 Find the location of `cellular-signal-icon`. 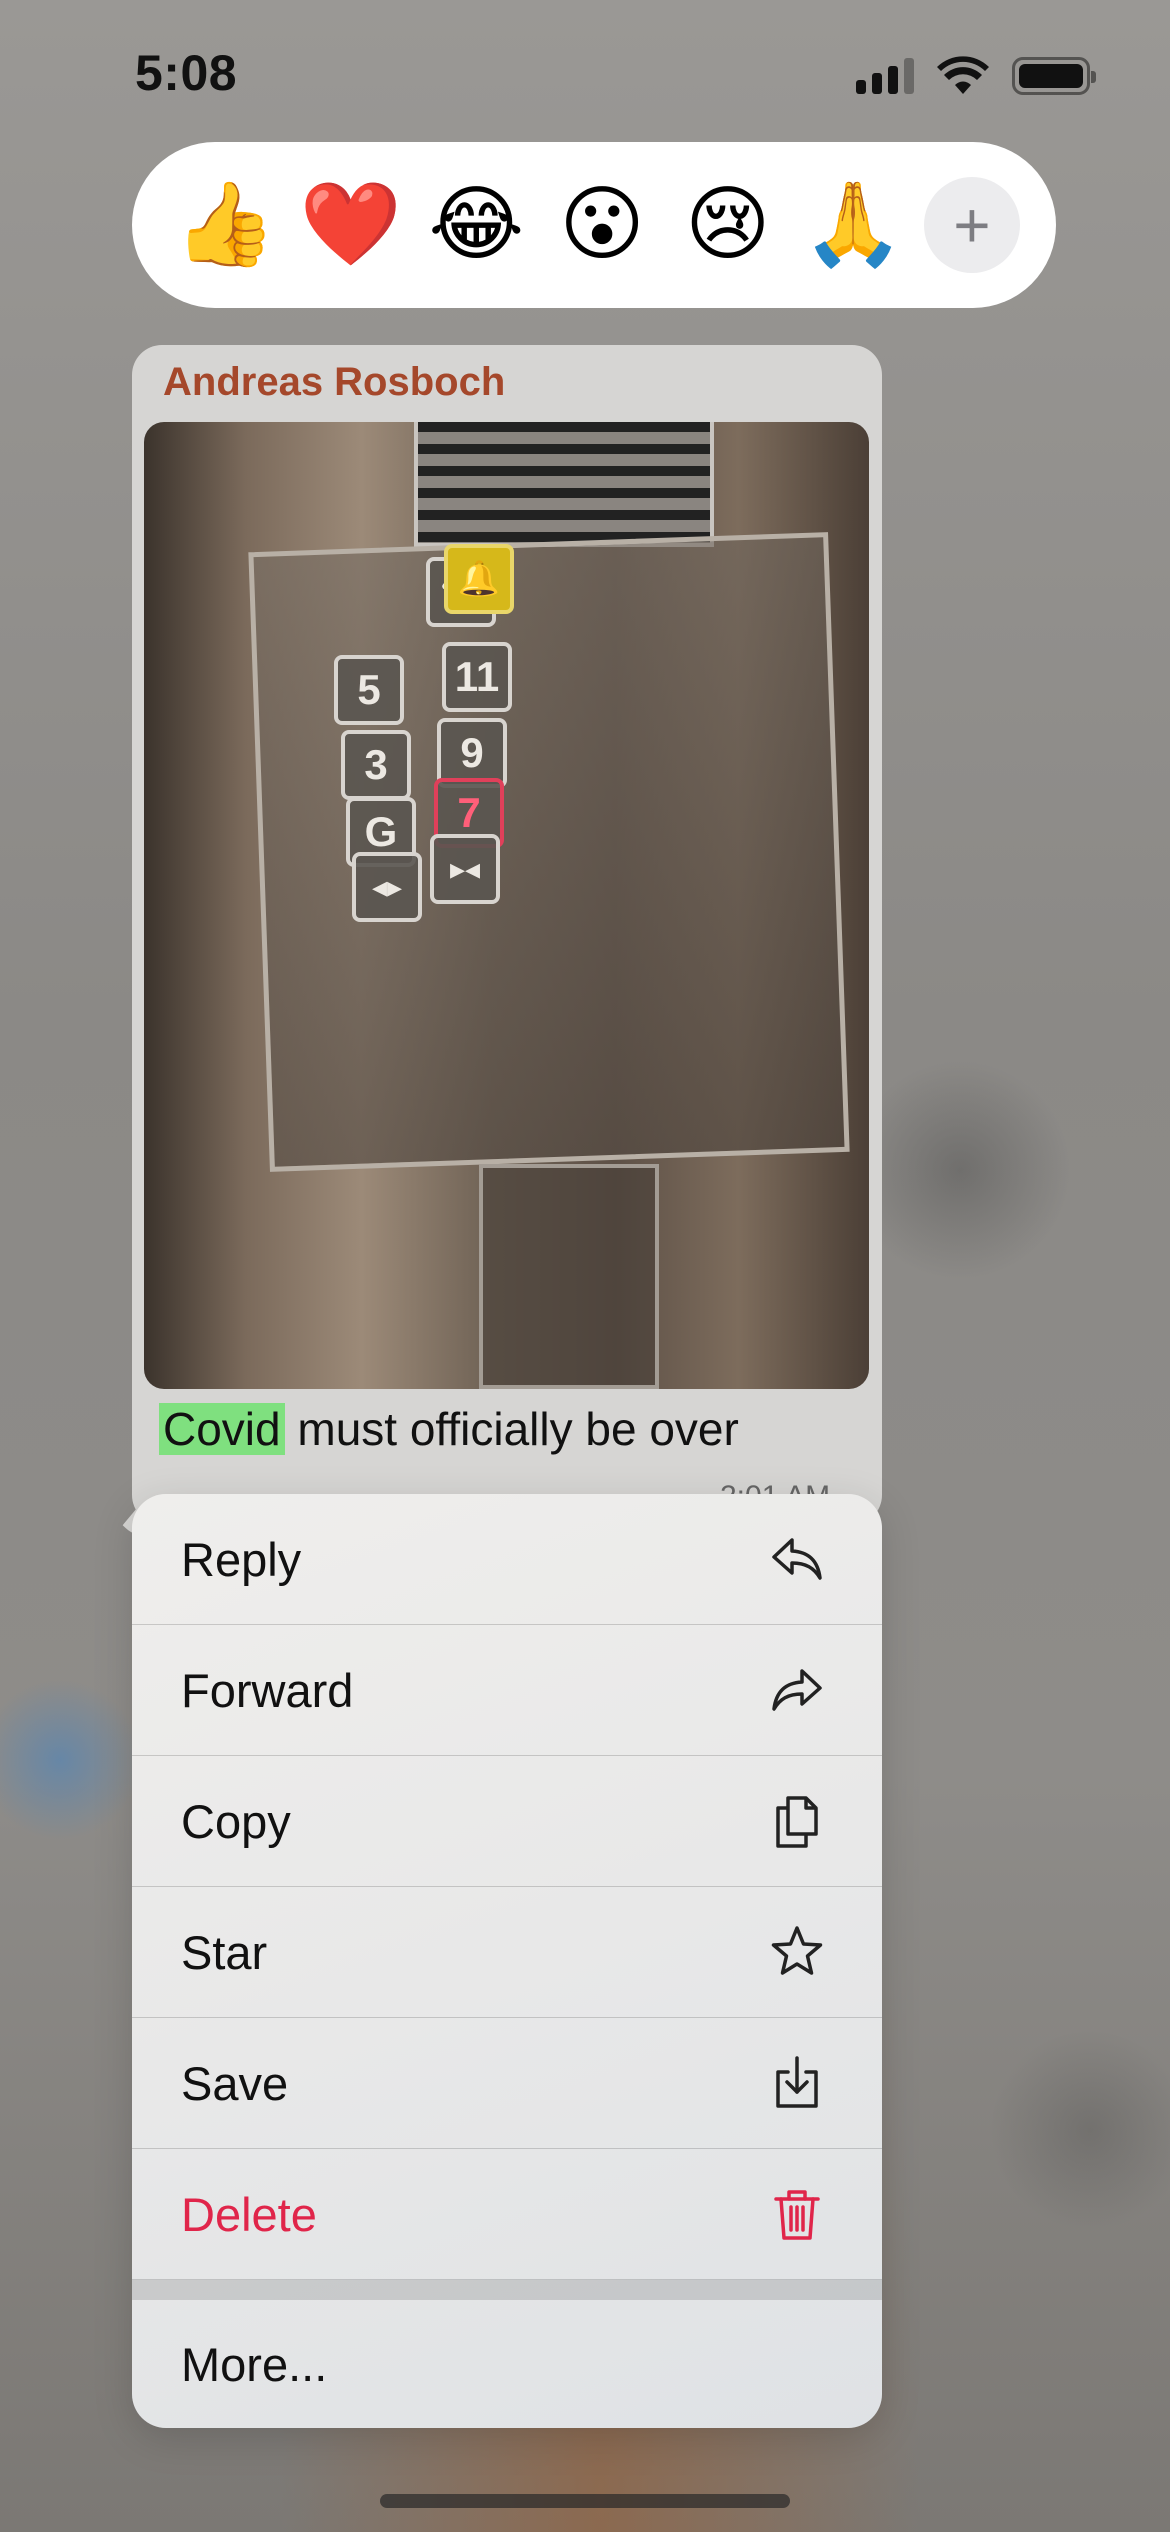

cellular-signal-icon is located at coordinates (885, 76).